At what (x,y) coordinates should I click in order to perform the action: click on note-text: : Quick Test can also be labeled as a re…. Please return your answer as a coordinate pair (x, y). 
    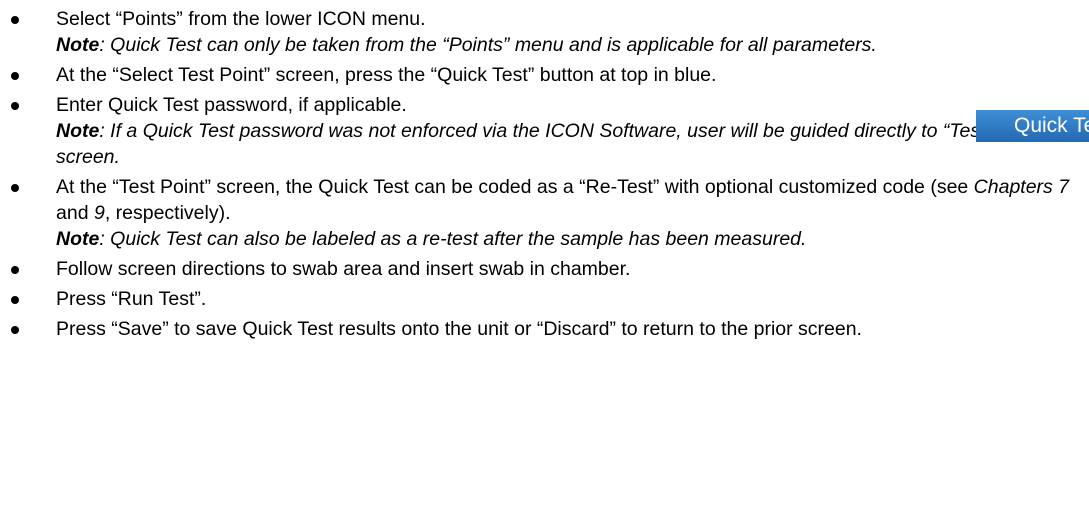
    Looking at the image, I should click on (453, 239).